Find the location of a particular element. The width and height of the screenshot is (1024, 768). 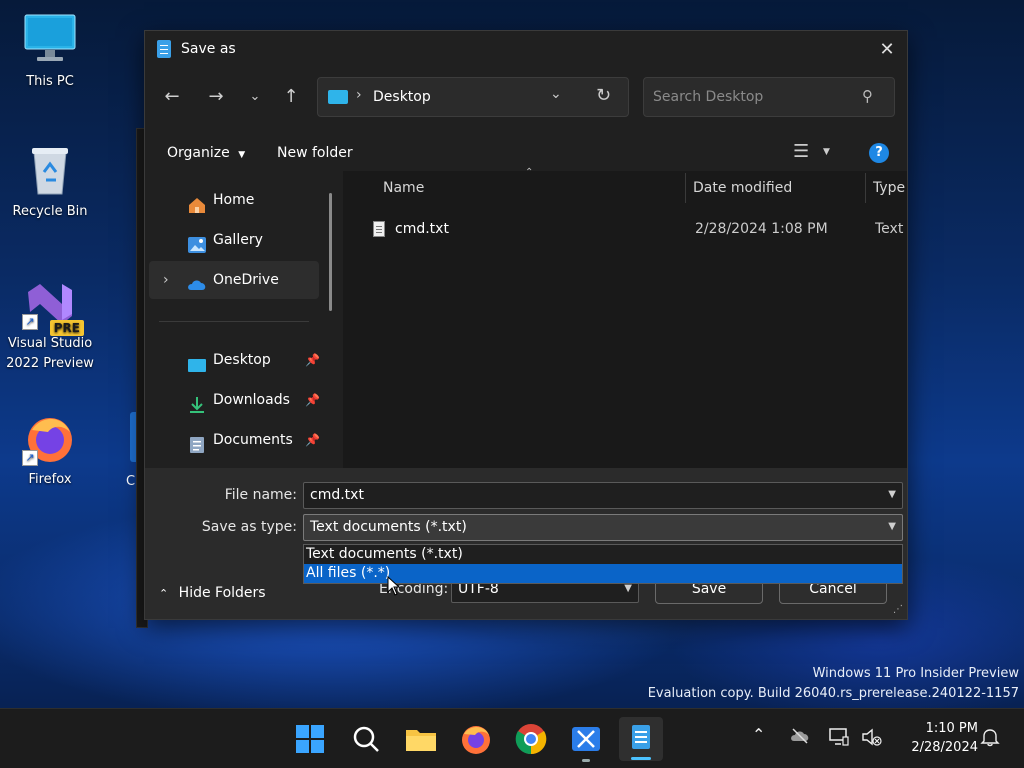

sidebar-item-home: Home is located at coordinates (234, 200).